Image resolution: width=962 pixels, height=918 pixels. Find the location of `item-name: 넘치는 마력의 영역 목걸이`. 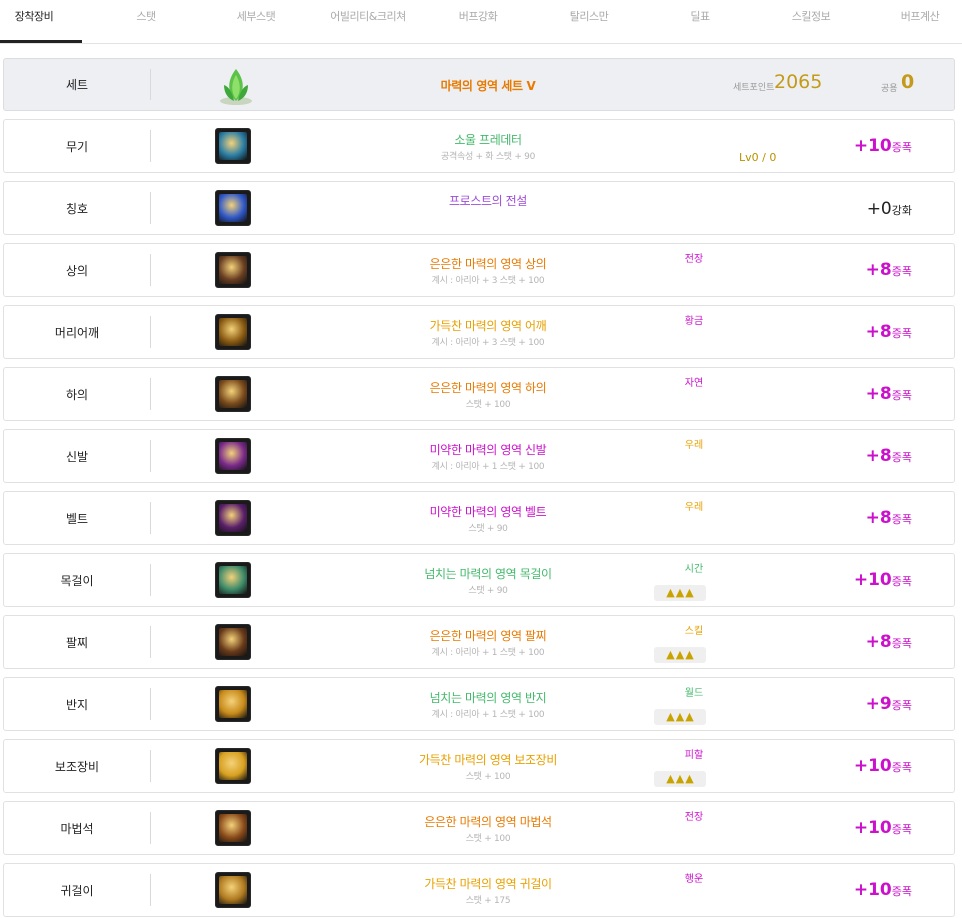

item-name: 넘치는 마력의 영역 목걸이 is located at coordinates (488, 573).